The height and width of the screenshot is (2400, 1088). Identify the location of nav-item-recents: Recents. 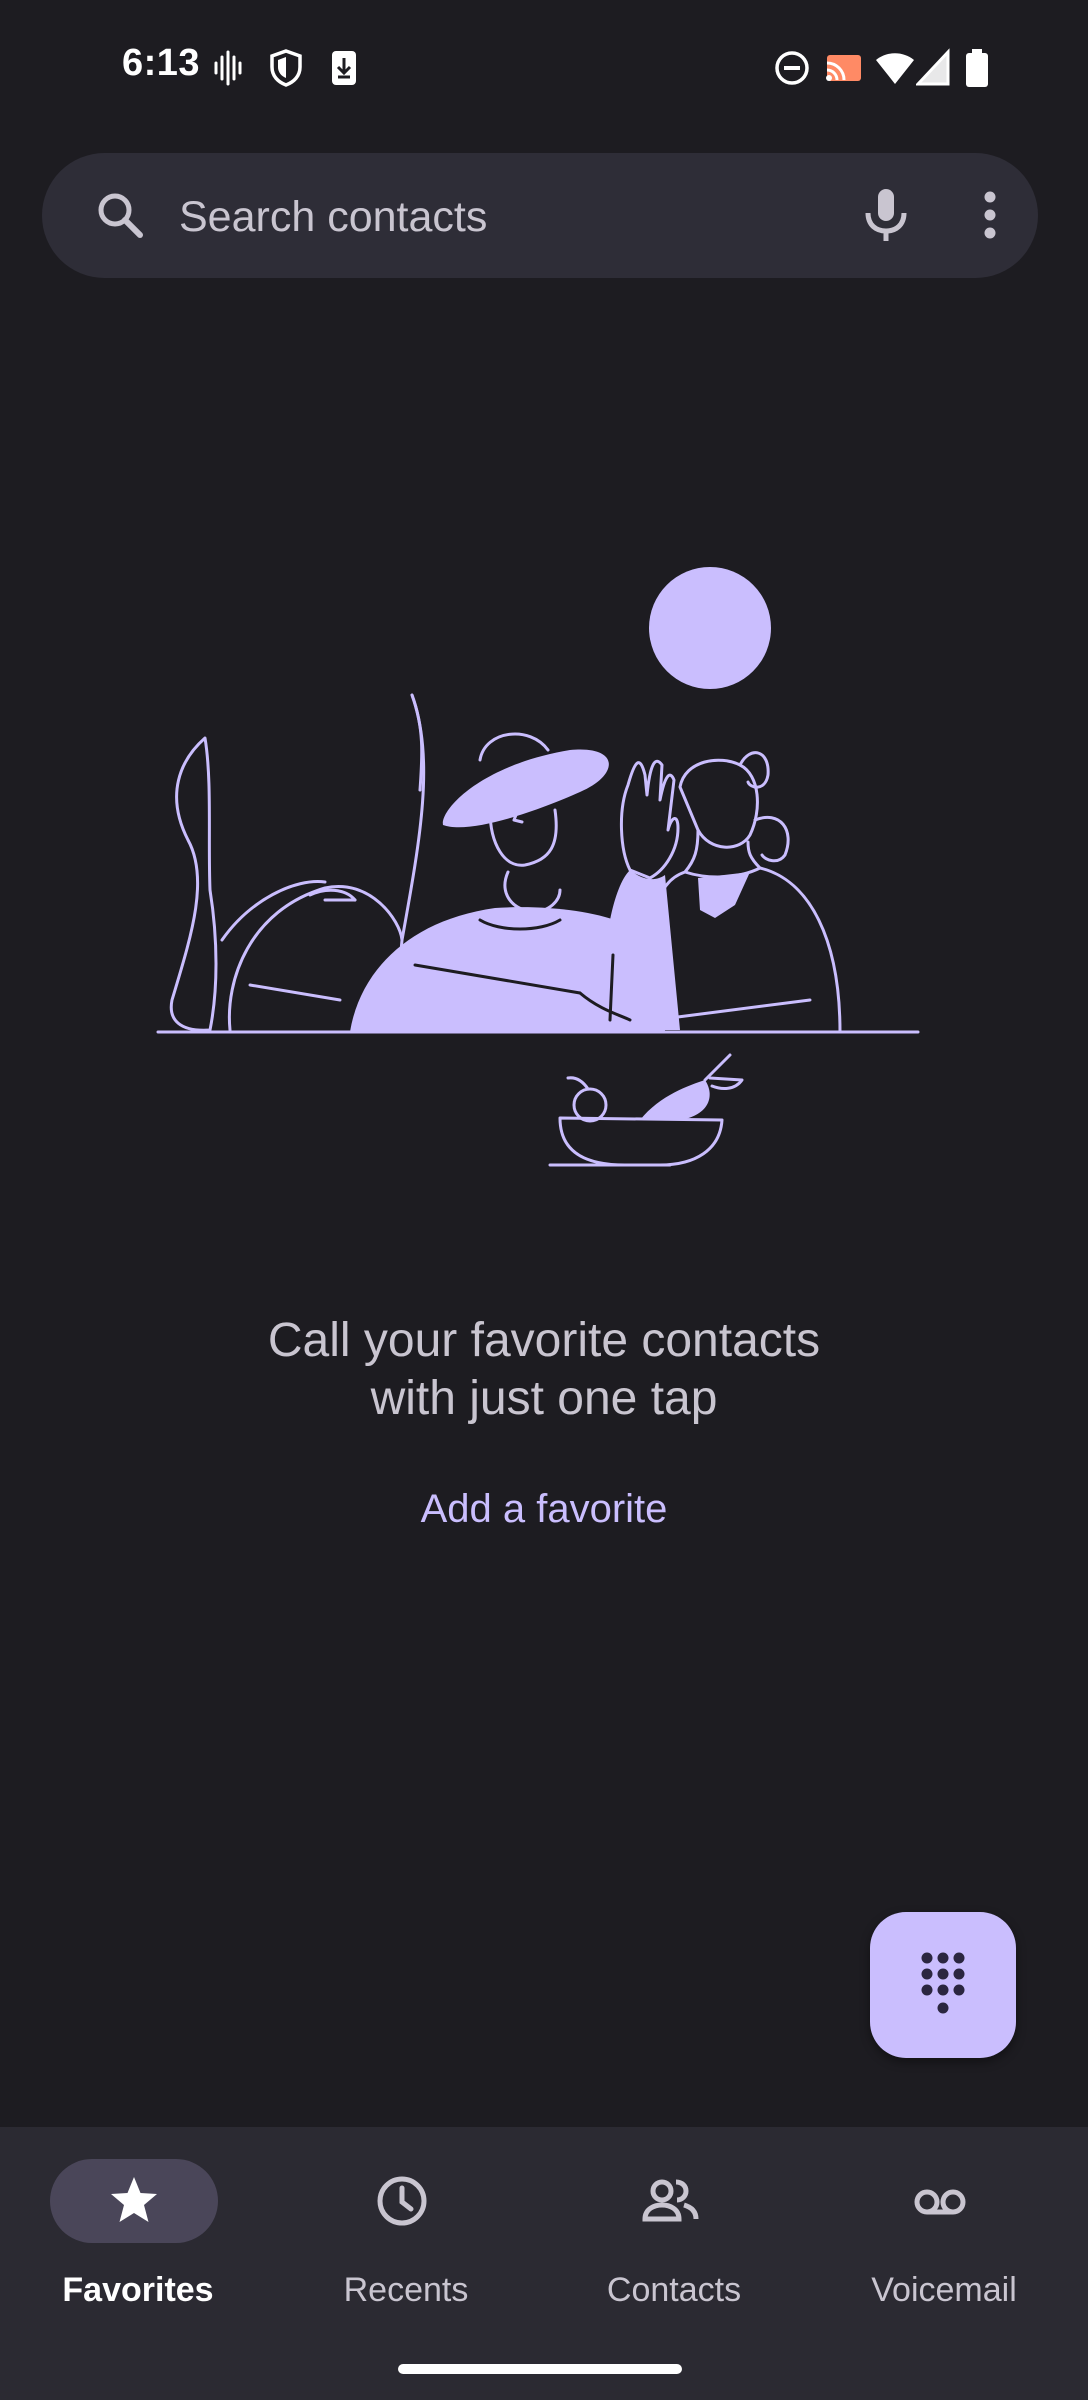
(406, 2249).